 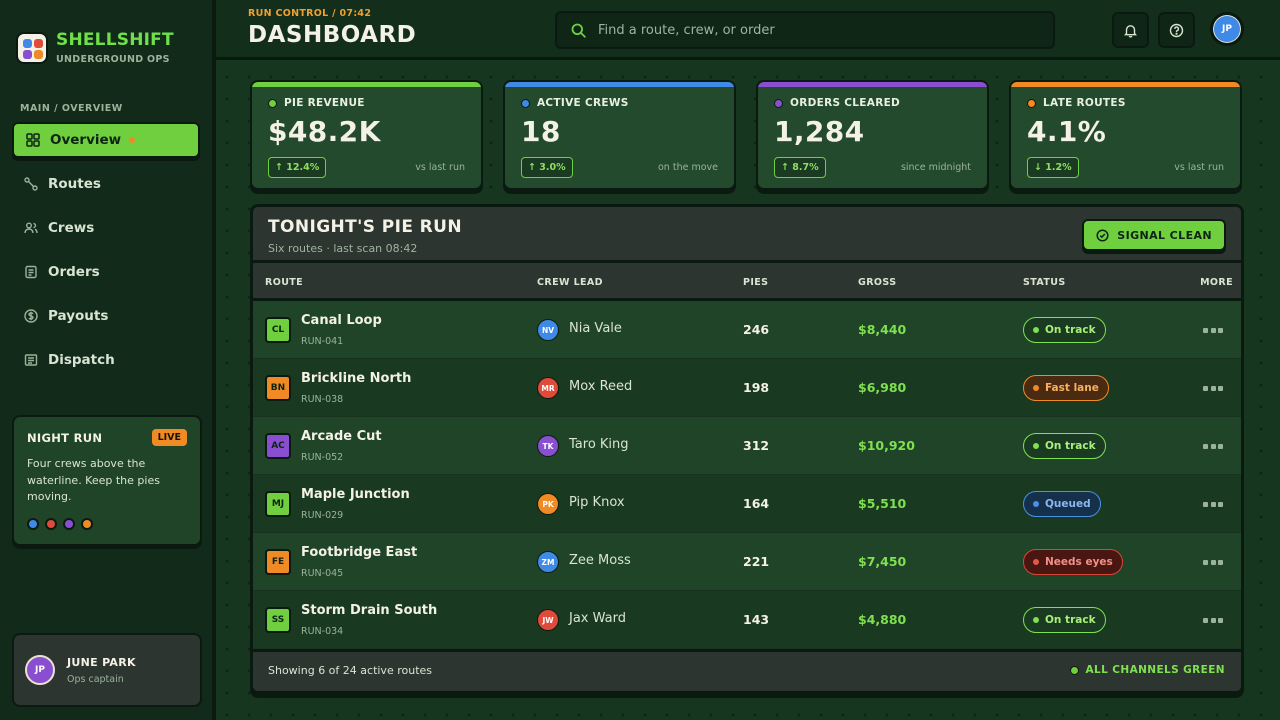 I want to click on gross-value: $7,450, so click(x=882, y=561).